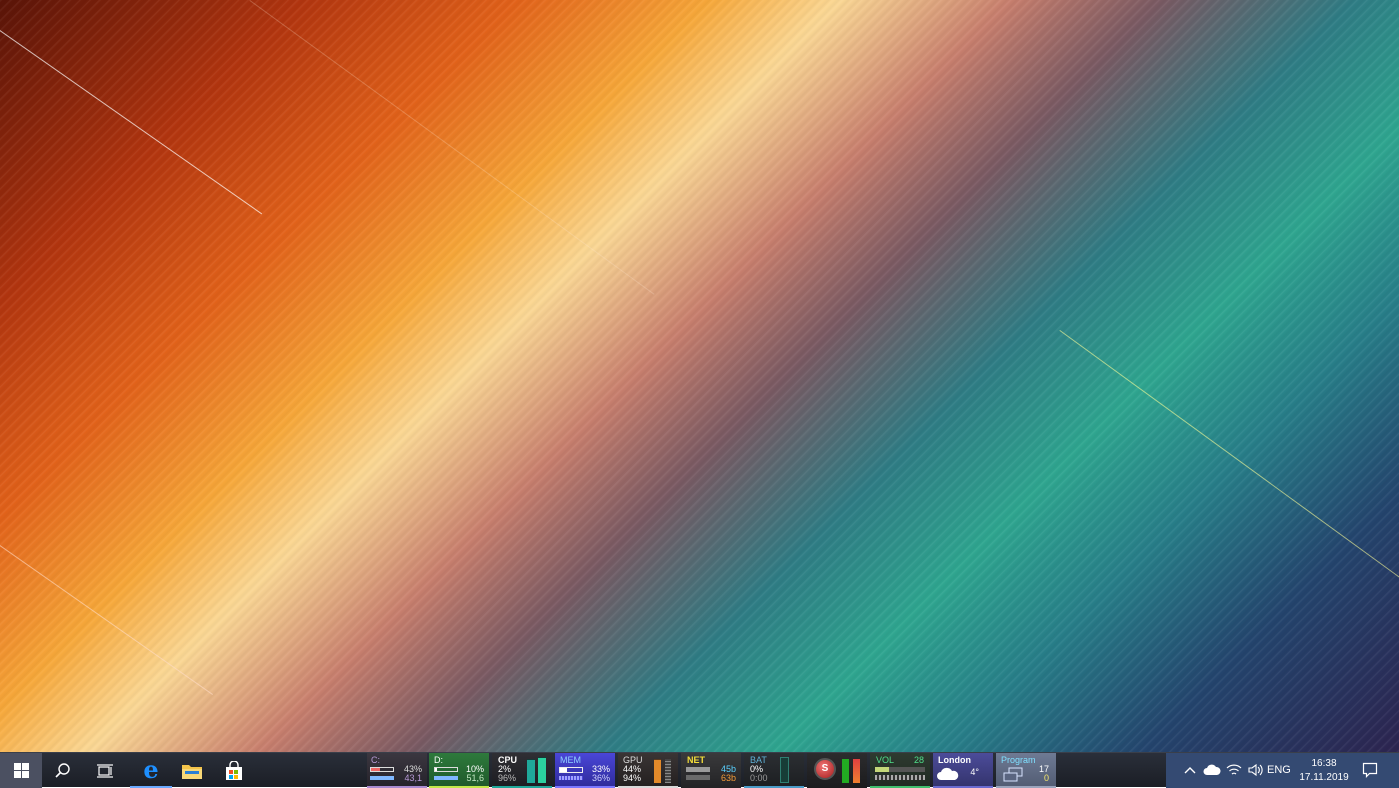  I want to click on volume-scale, so click(900, 777).